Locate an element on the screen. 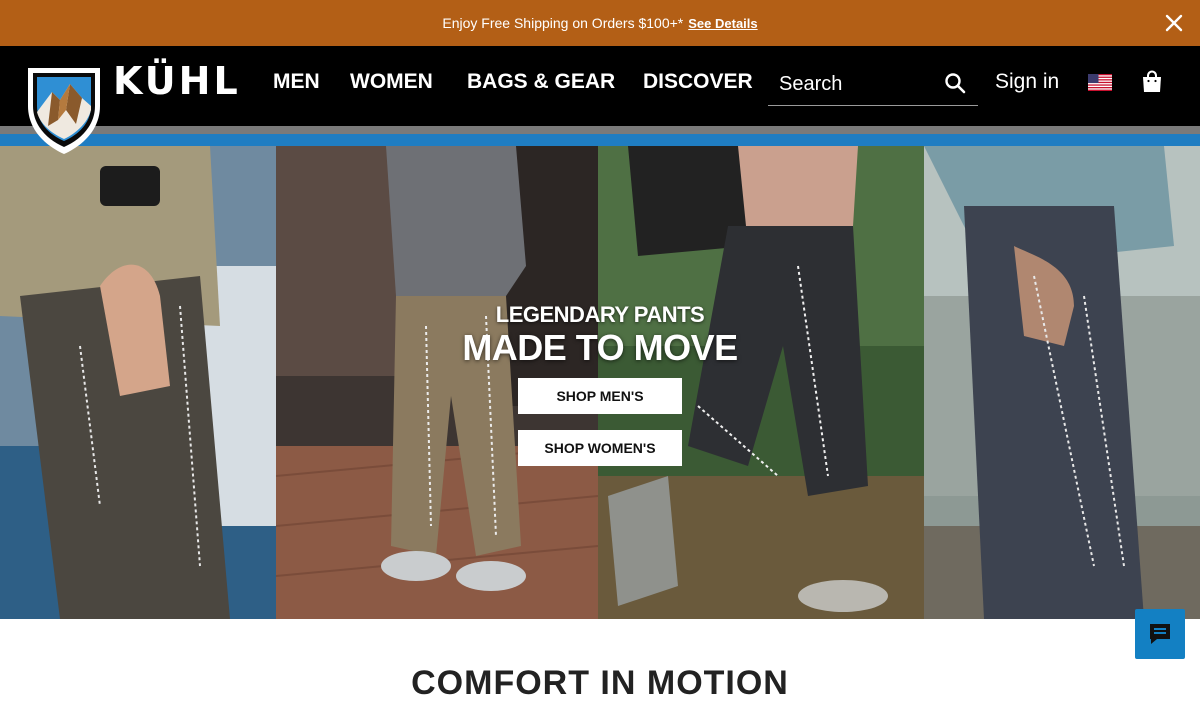  brand-wordmark: KÜHL is located at coordinates (177, 81).